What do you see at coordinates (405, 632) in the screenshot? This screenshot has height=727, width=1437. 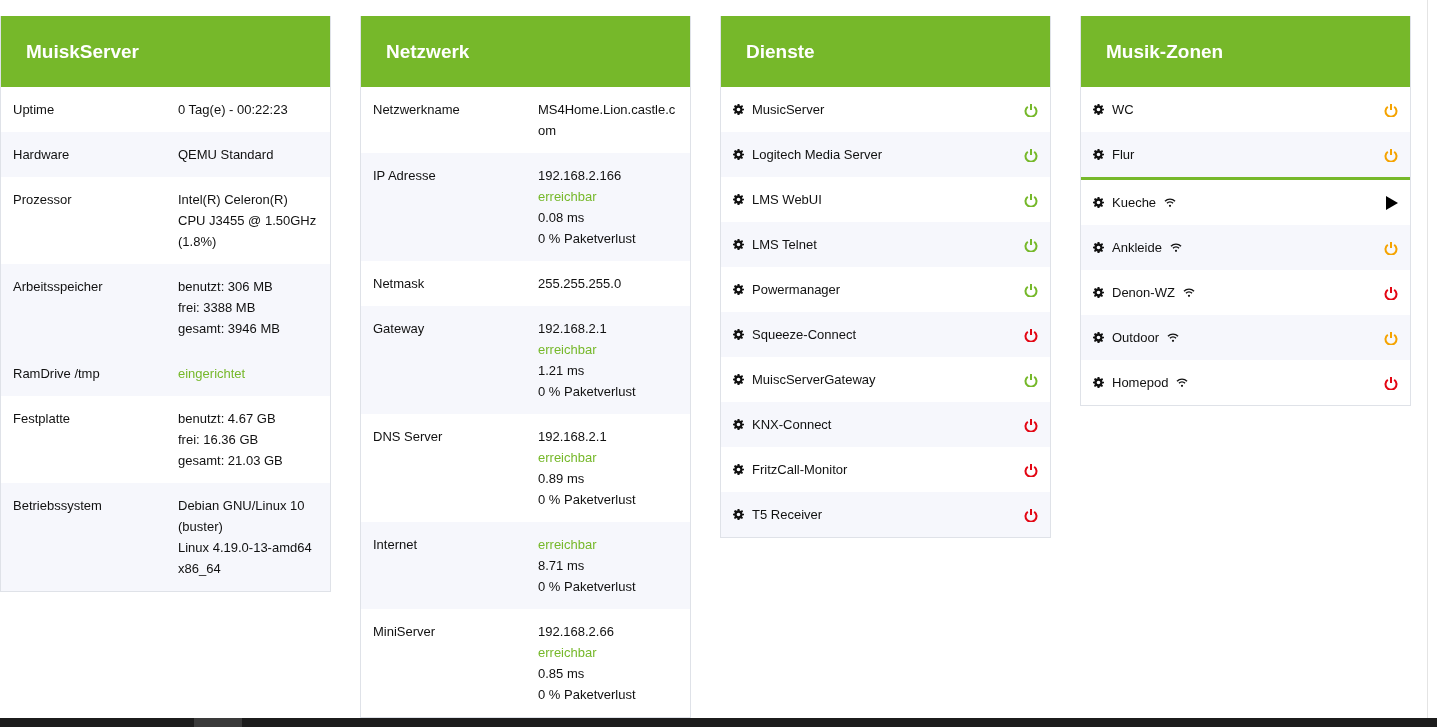 I see `field-label: MiniServer` at bounding box center [405, 632].